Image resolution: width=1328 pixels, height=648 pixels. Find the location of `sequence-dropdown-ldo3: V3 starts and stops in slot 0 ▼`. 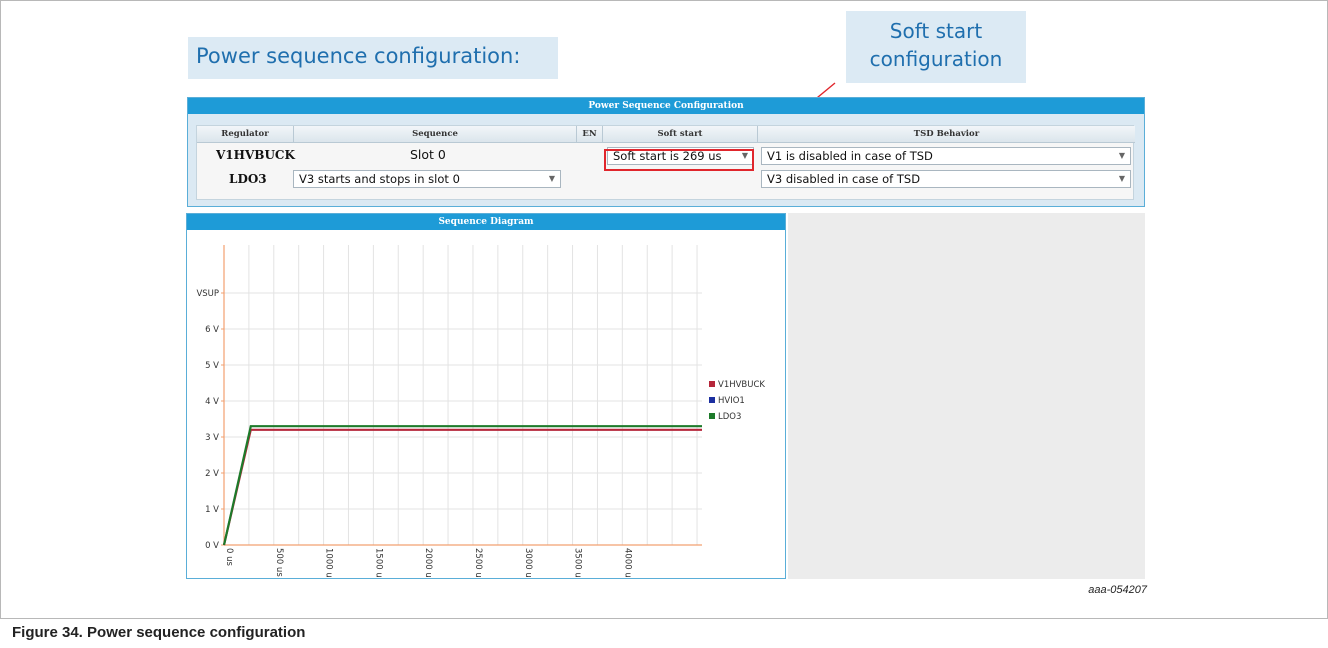

sequence-dropdown-ldo3: V3 starts and stops in slot 0 ▼ is located at coordinates (427, 179).